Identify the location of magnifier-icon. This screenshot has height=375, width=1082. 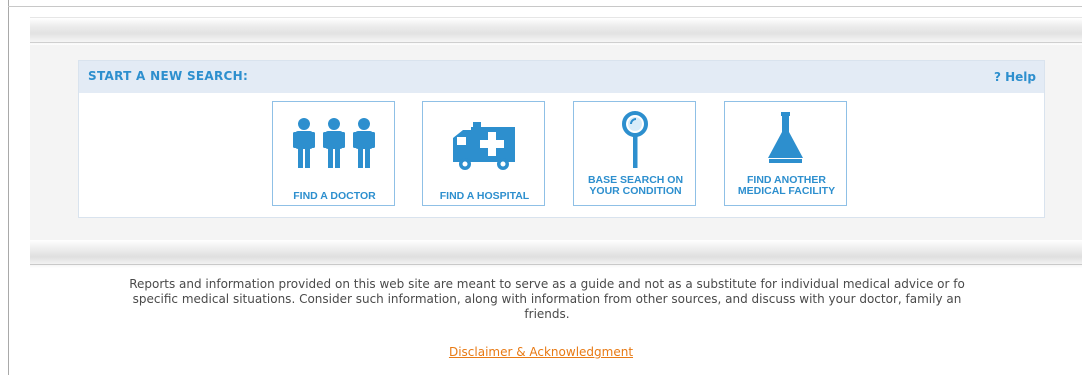
(635, 139).